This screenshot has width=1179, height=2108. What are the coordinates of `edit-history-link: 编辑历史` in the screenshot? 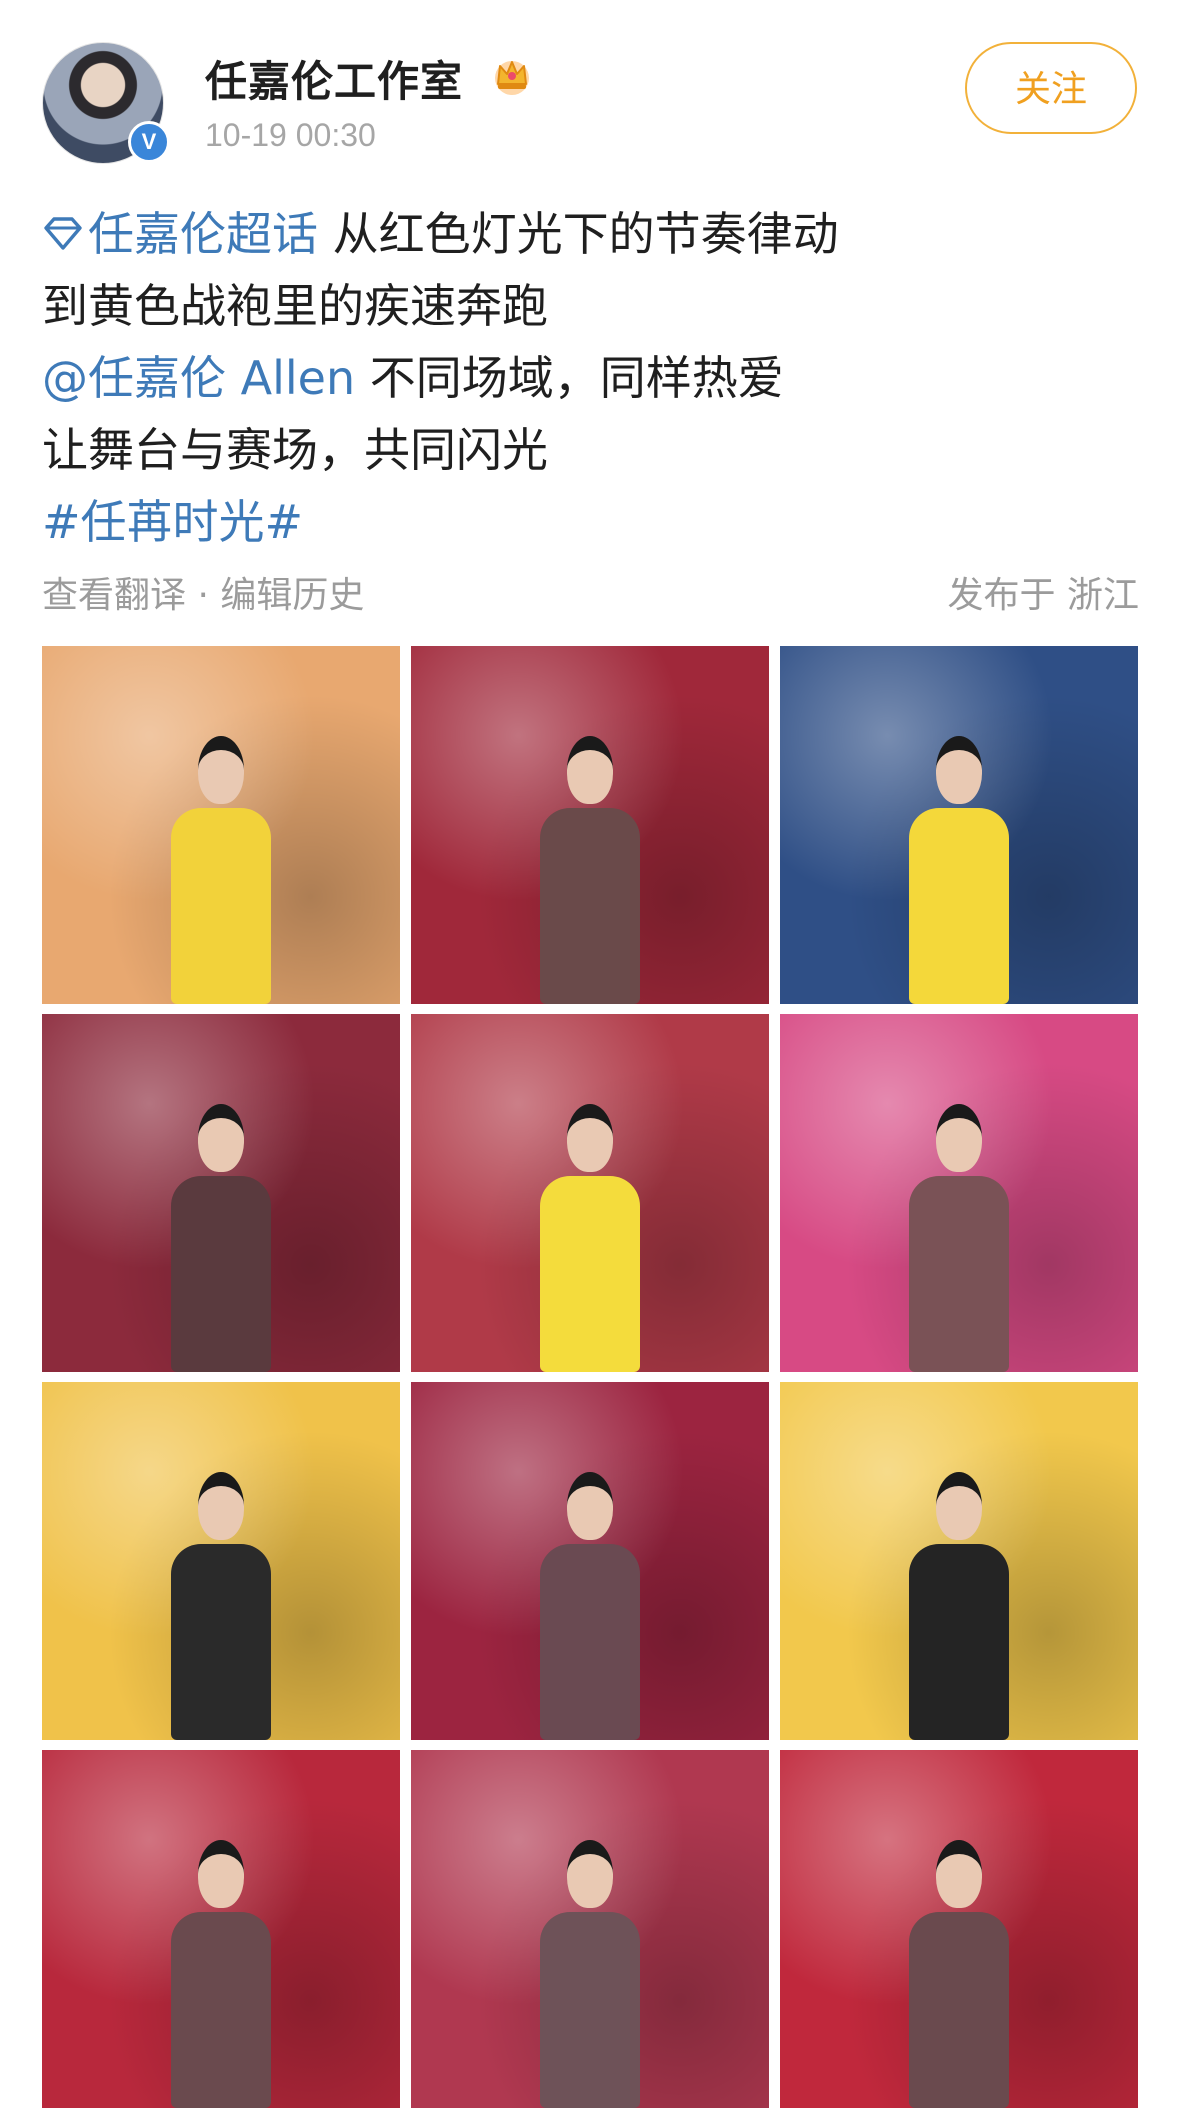 It's located at (292, 595).